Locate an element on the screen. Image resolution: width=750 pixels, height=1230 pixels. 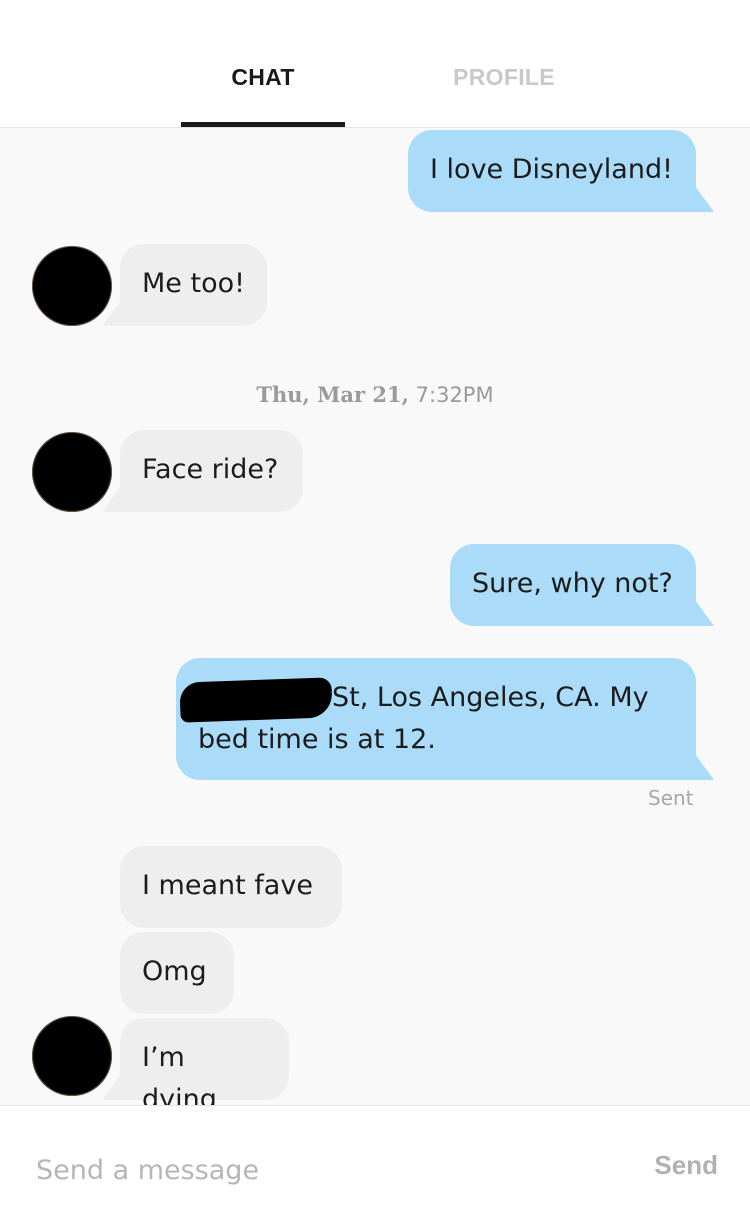
message-outgoing: Sure, why not? is located at coordinates (582, 585).